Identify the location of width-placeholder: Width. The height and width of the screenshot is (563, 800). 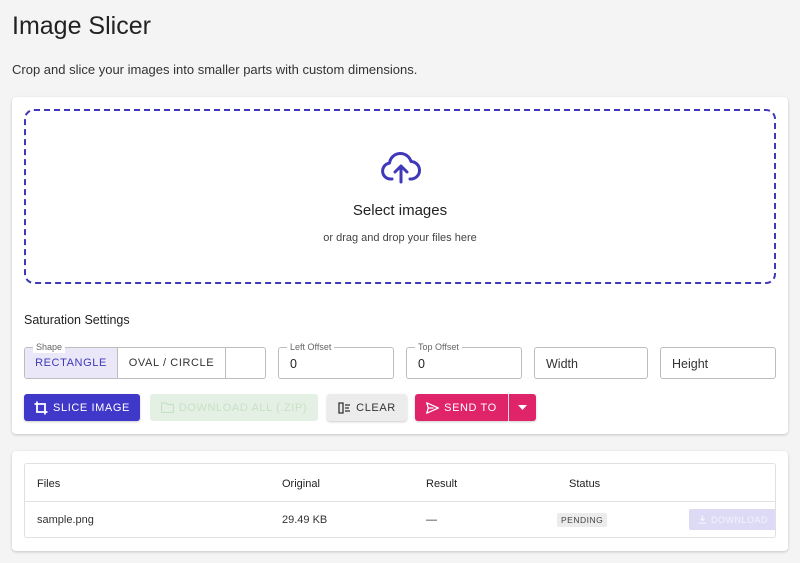
(562, 364).